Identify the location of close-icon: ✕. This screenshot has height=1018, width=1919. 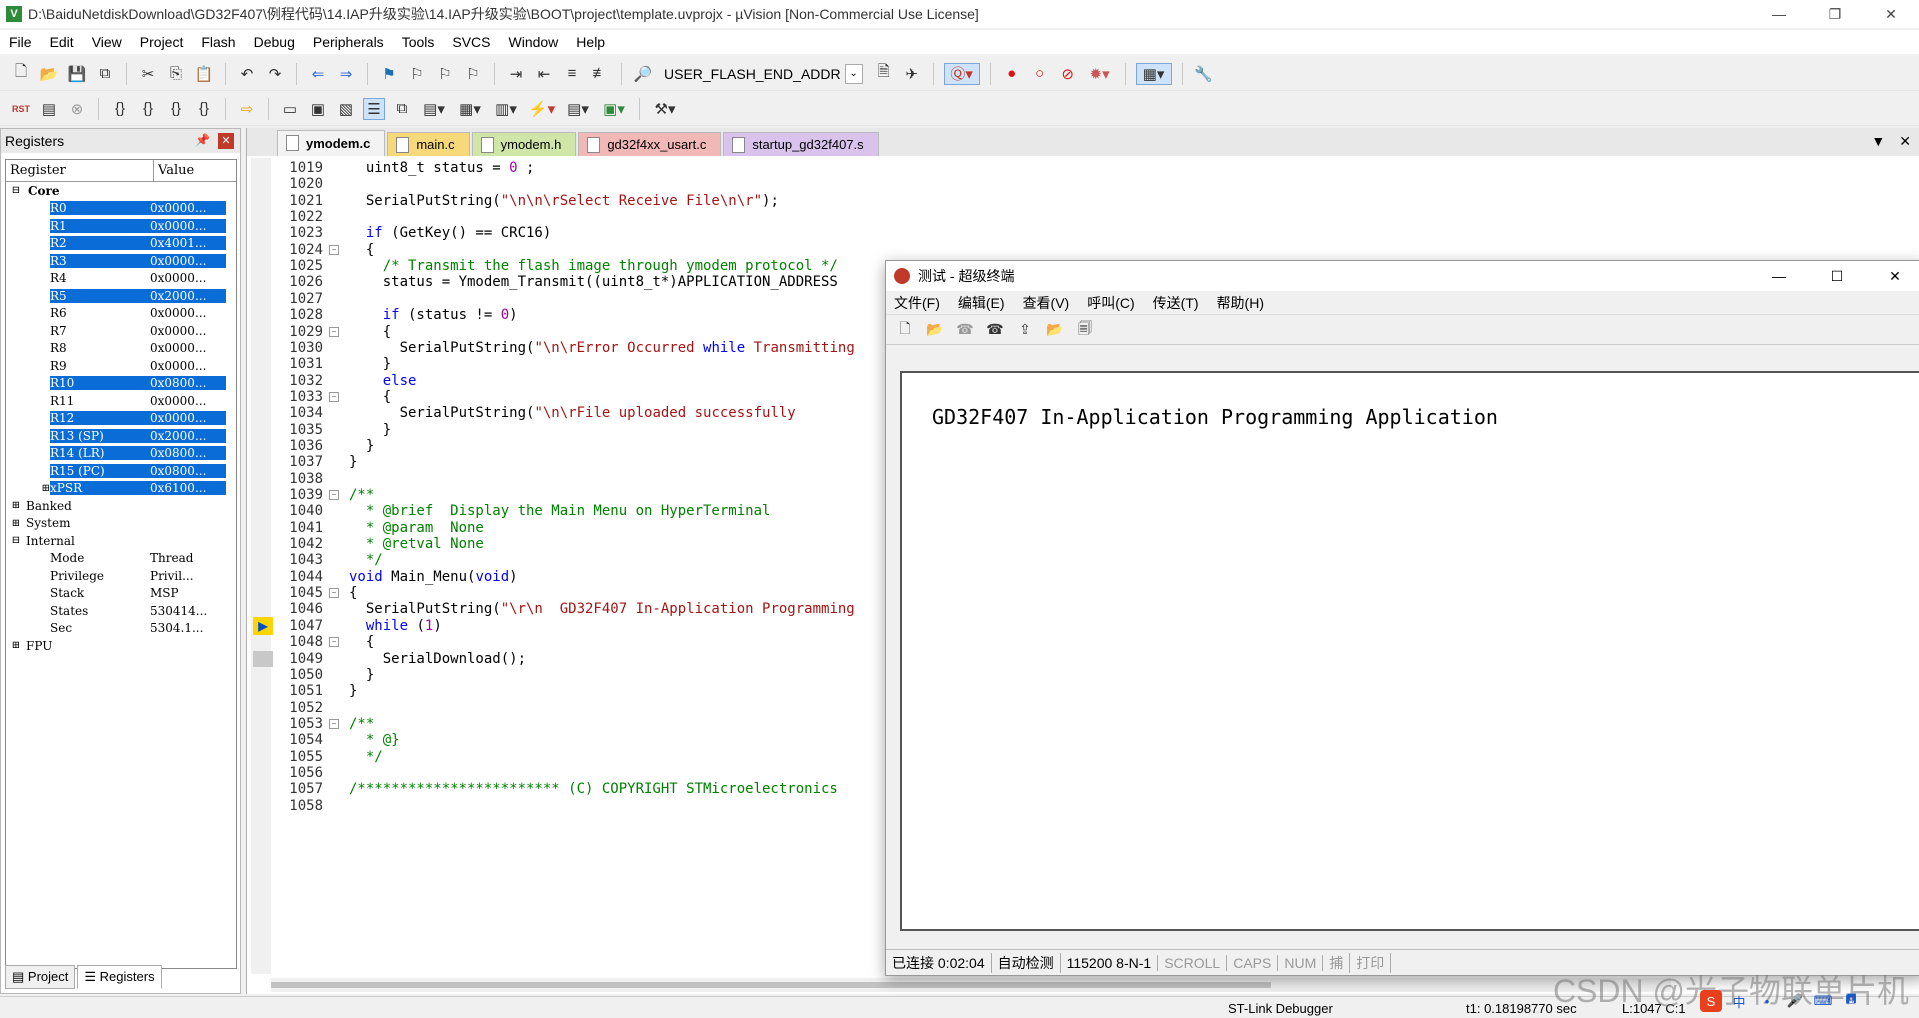
(226, 141).